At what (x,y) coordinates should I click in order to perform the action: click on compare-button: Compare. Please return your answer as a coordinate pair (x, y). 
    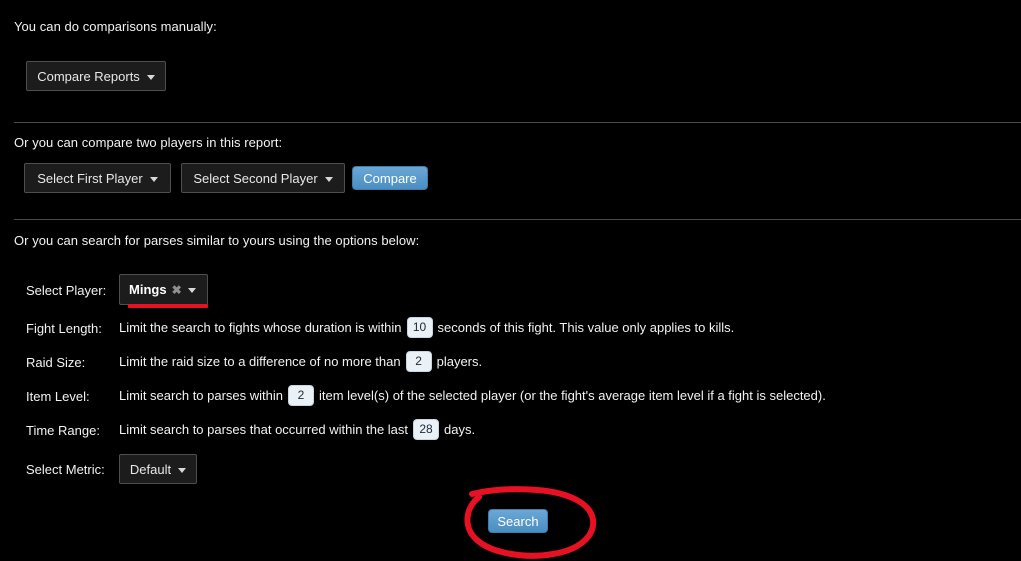
    Looking at the image, I should click on (390, 178).